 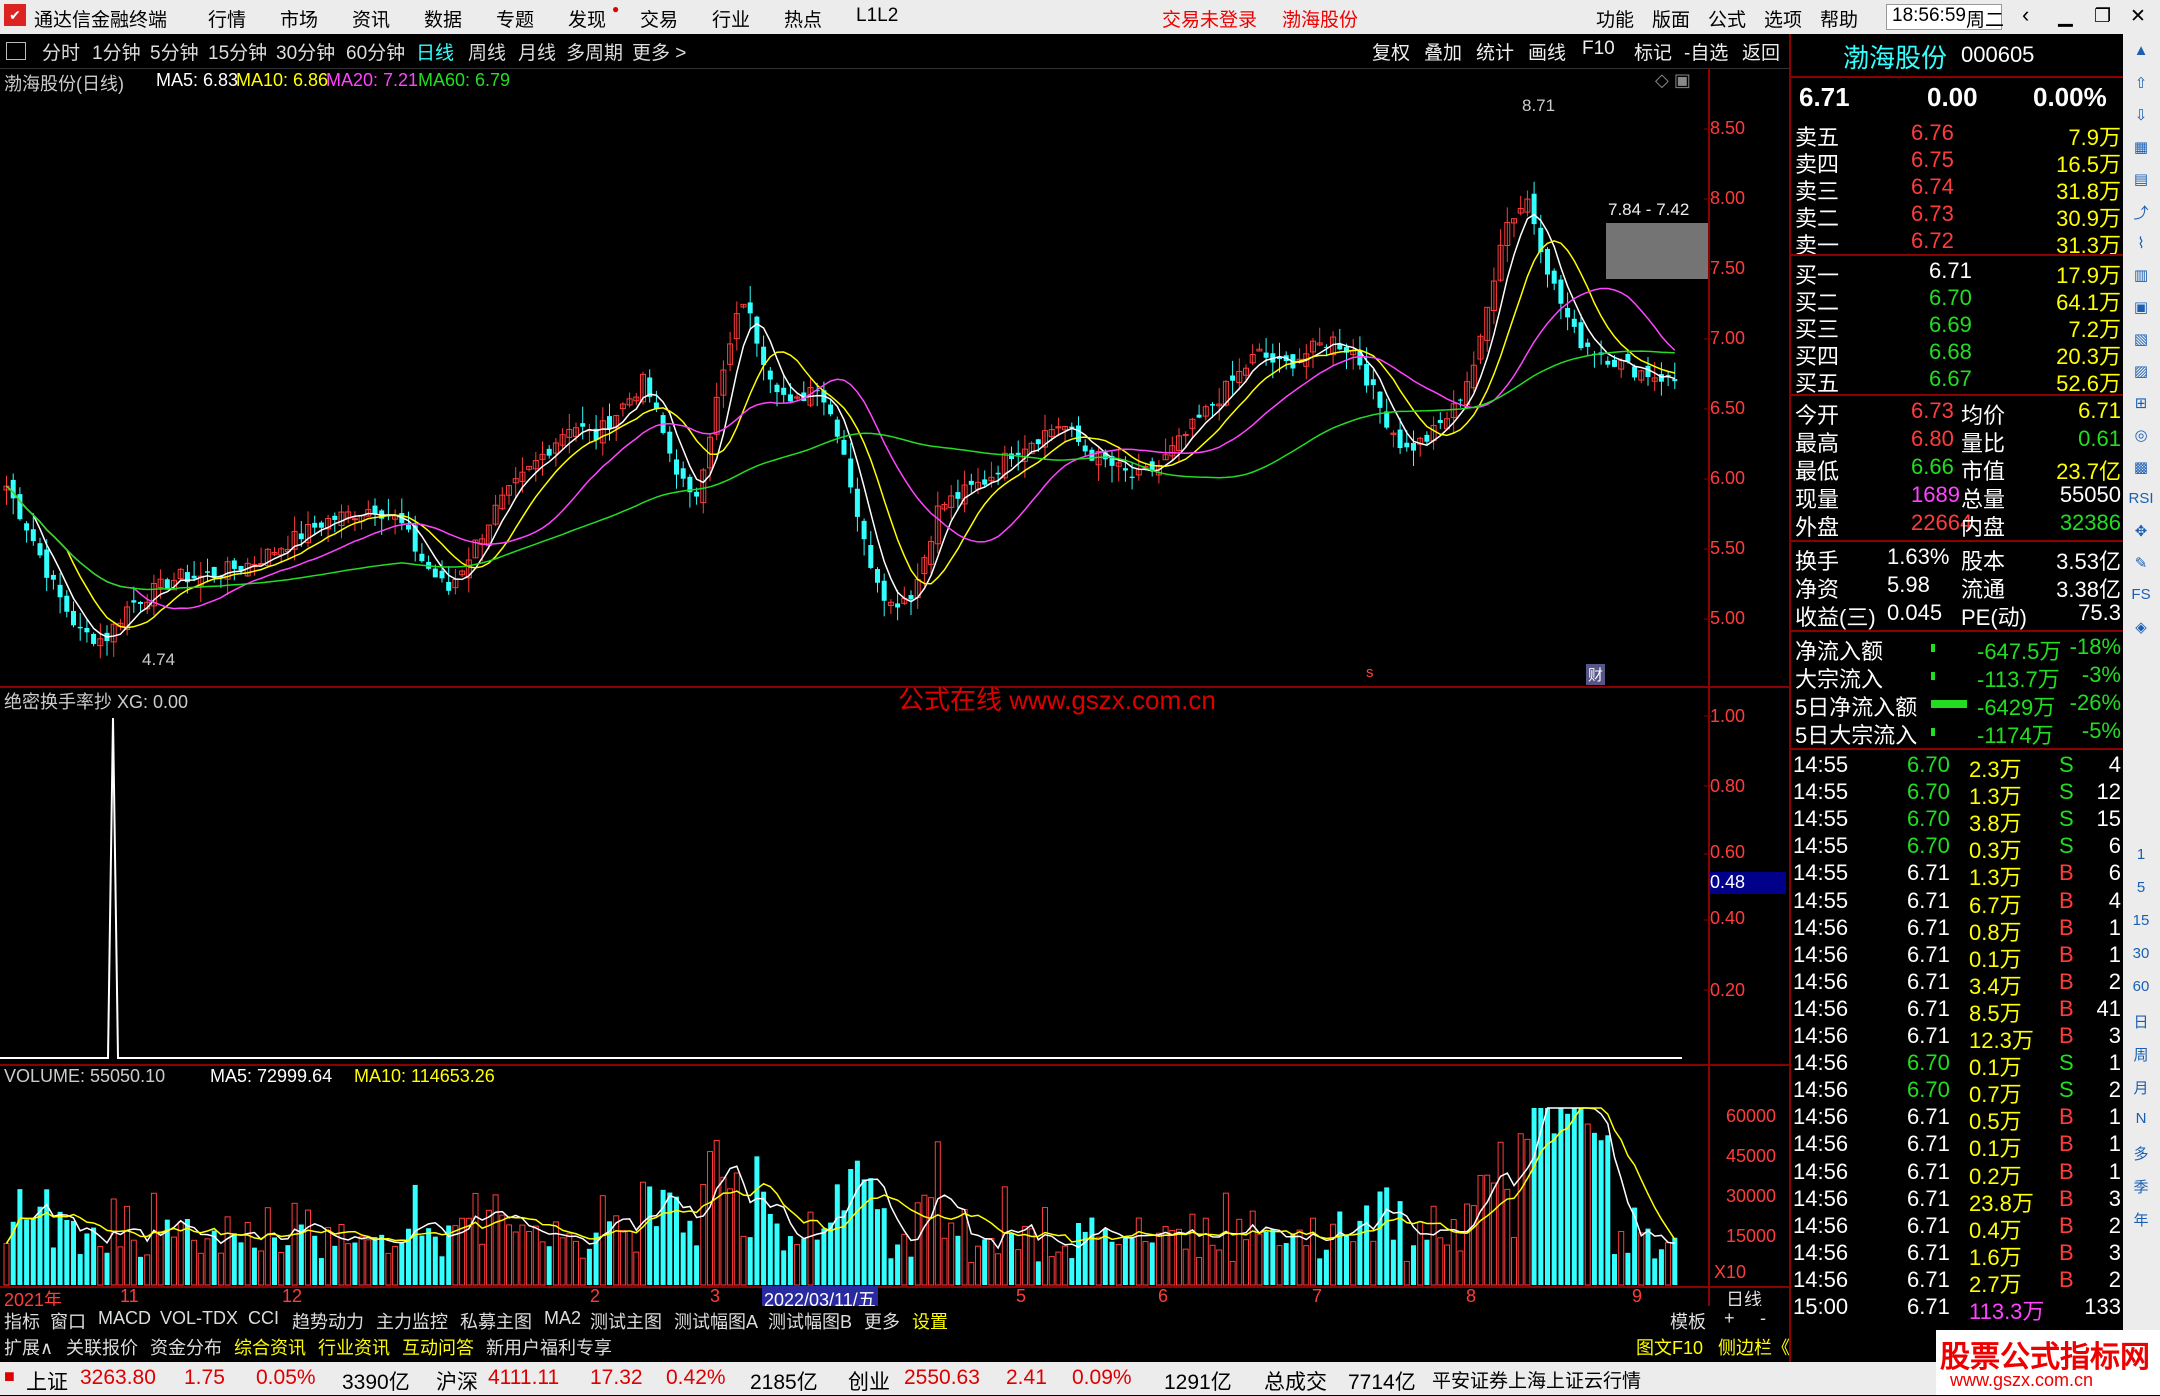 What do you see at coordinates (61, 51) in the screenshot?
I see `tab-fenshi: 分时` at bounding box center [61, 51].